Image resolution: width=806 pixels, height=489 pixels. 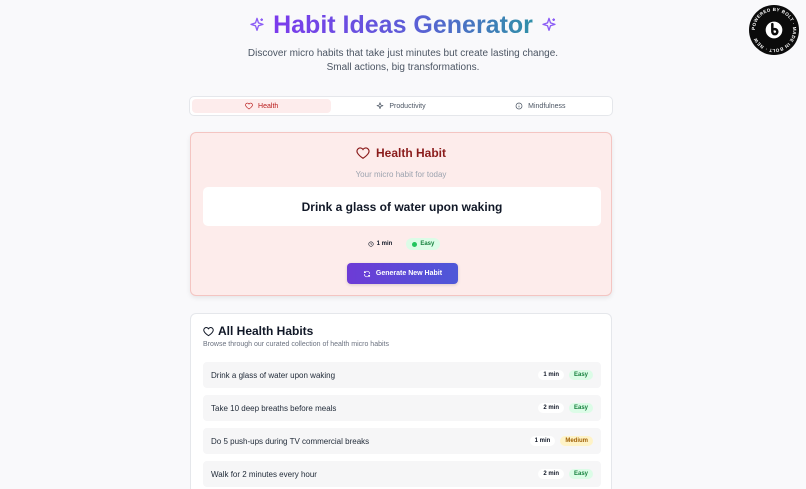 I want to click on habit-card-header: Health Habit, so click(x=401, y=153).